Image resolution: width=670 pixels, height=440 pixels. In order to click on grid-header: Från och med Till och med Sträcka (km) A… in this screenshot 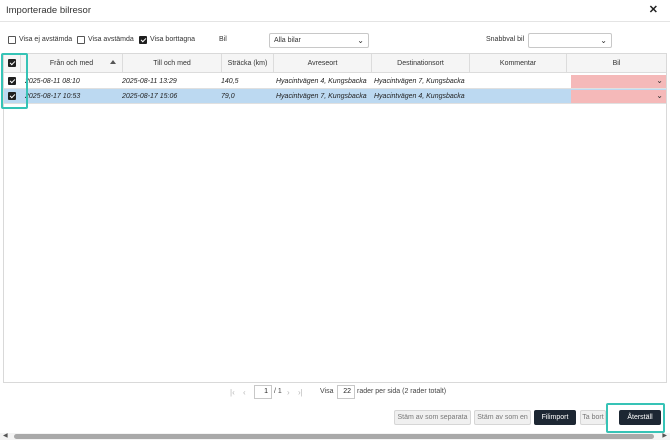, I will do `click(335, 63)`.